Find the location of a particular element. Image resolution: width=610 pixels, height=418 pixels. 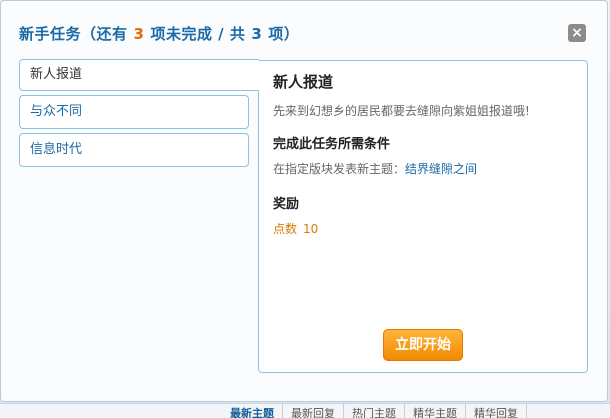

background-tab: 精华主题 is located at coordinates (435, 411).